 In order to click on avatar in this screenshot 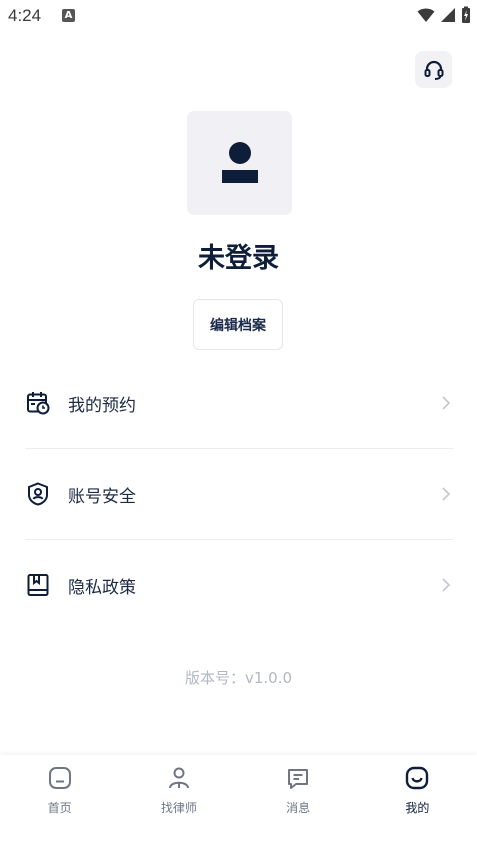, I will do `click(239, 163)`.